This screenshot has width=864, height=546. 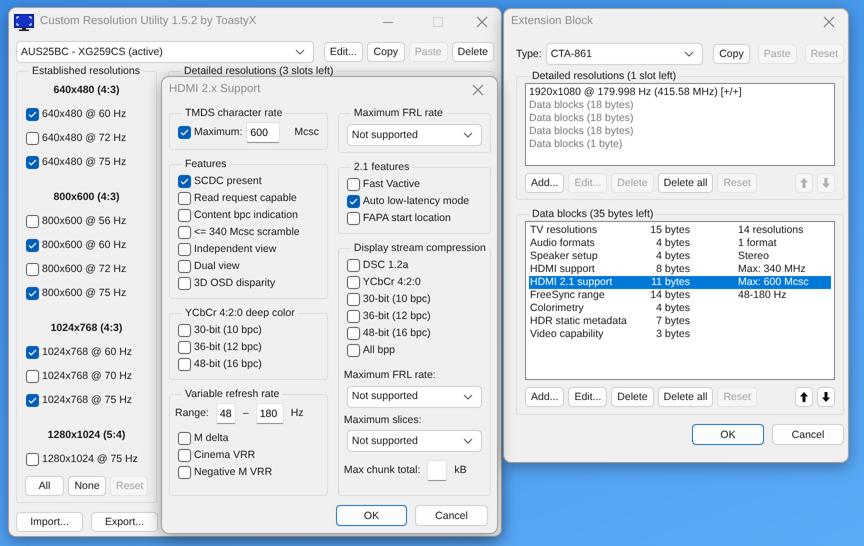 What do you see at coordinates (385, 265) in the screenshot?
I see `checkbox-label: DSC 1.2a` at bounding box center [385, 265].